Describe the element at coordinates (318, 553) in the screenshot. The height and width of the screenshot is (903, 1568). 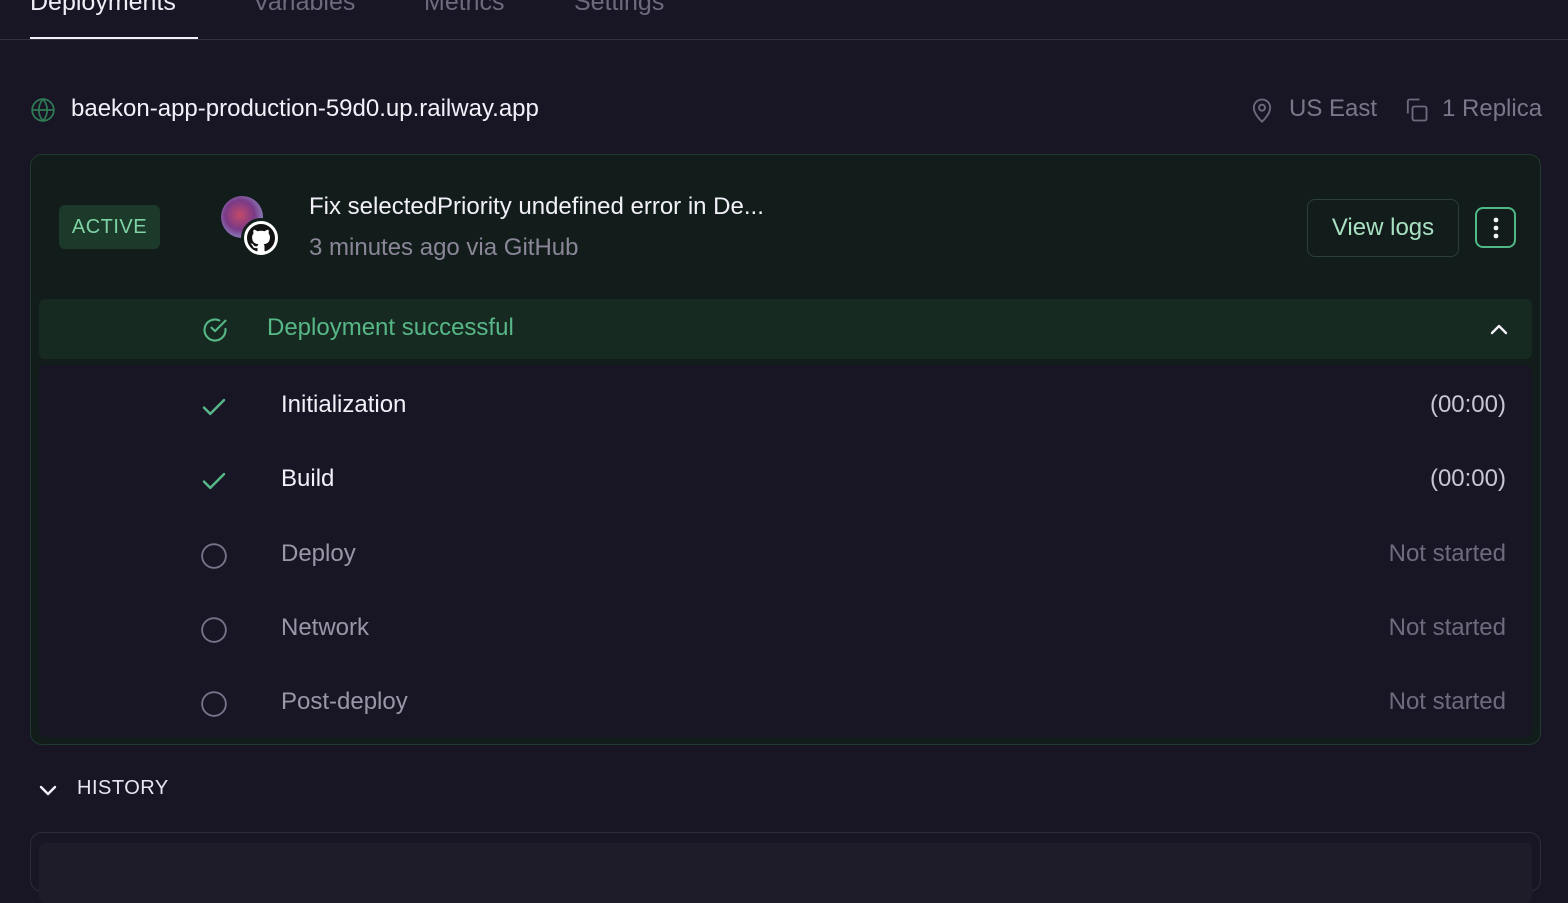
I see `step-label: Deploy` at that location.